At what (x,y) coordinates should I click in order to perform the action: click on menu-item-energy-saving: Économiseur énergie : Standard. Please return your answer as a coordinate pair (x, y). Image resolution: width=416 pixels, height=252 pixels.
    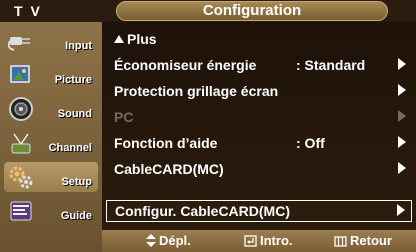
    Looking at the image, I should click on (259, 65).